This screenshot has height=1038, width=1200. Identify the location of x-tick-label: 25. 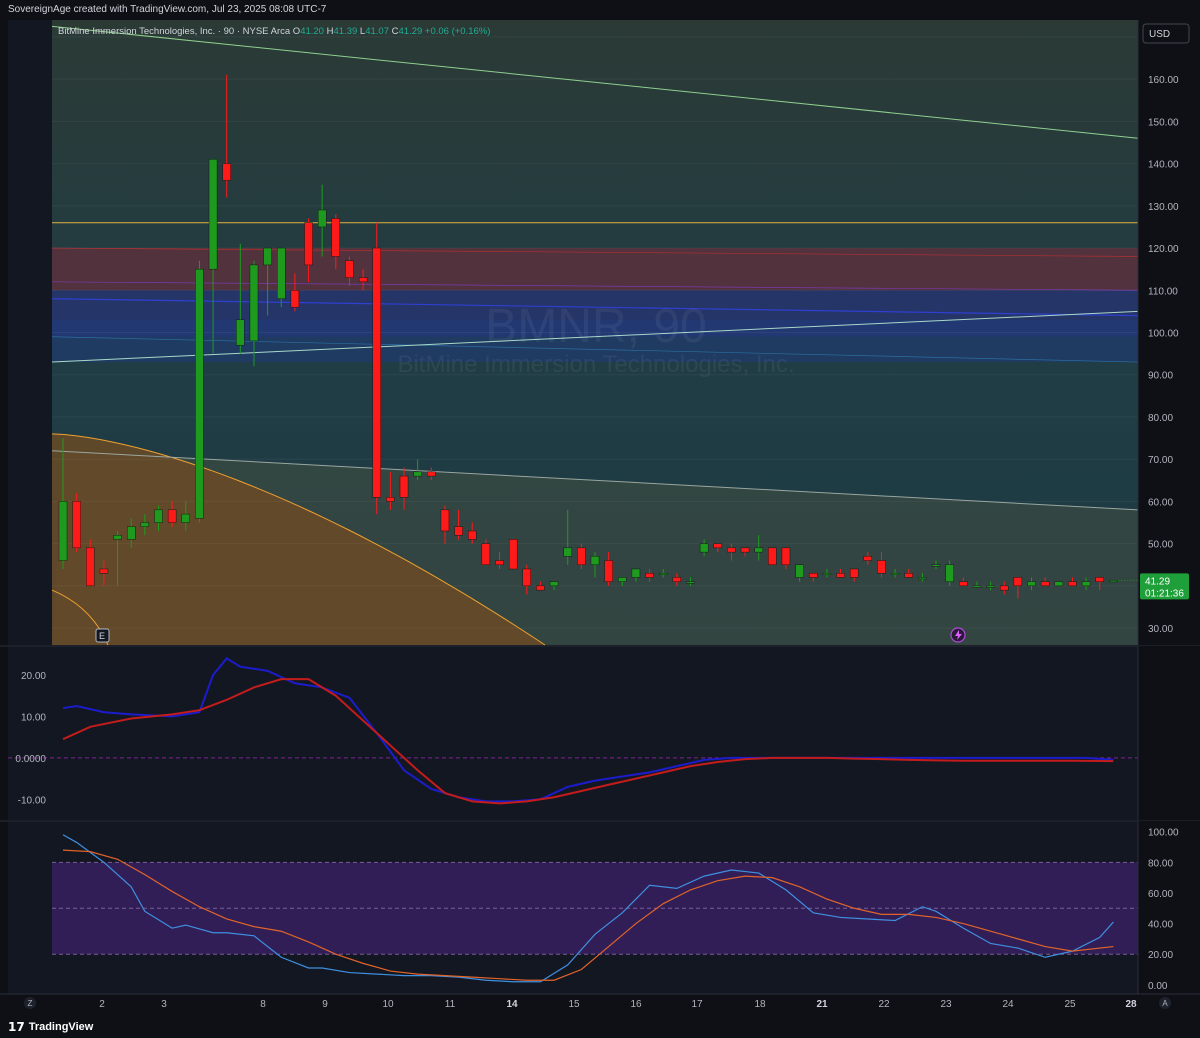
(1070, 1004).